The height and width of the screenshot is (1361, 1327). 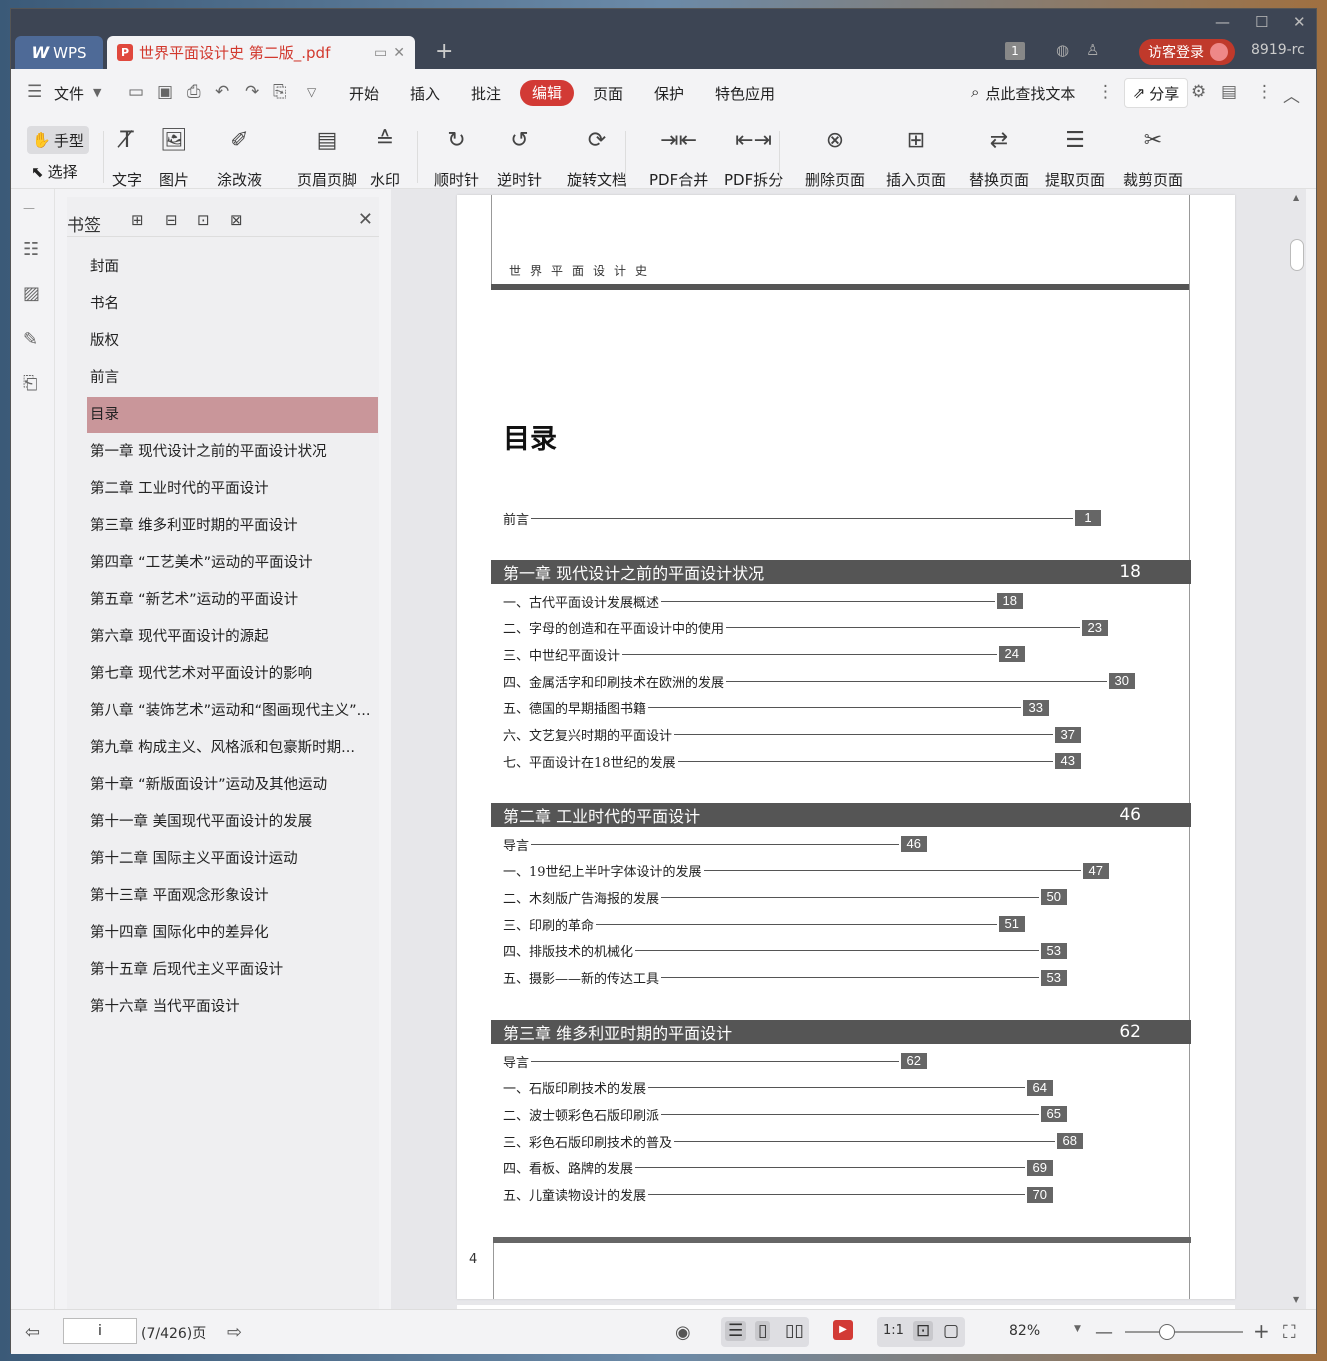 What do you see at coordinates (232, 674) in the screenshot?
I see `bookmark-item: ▶第七章 现代艺术对平面设计的影响` at bounding box center [232, 674].